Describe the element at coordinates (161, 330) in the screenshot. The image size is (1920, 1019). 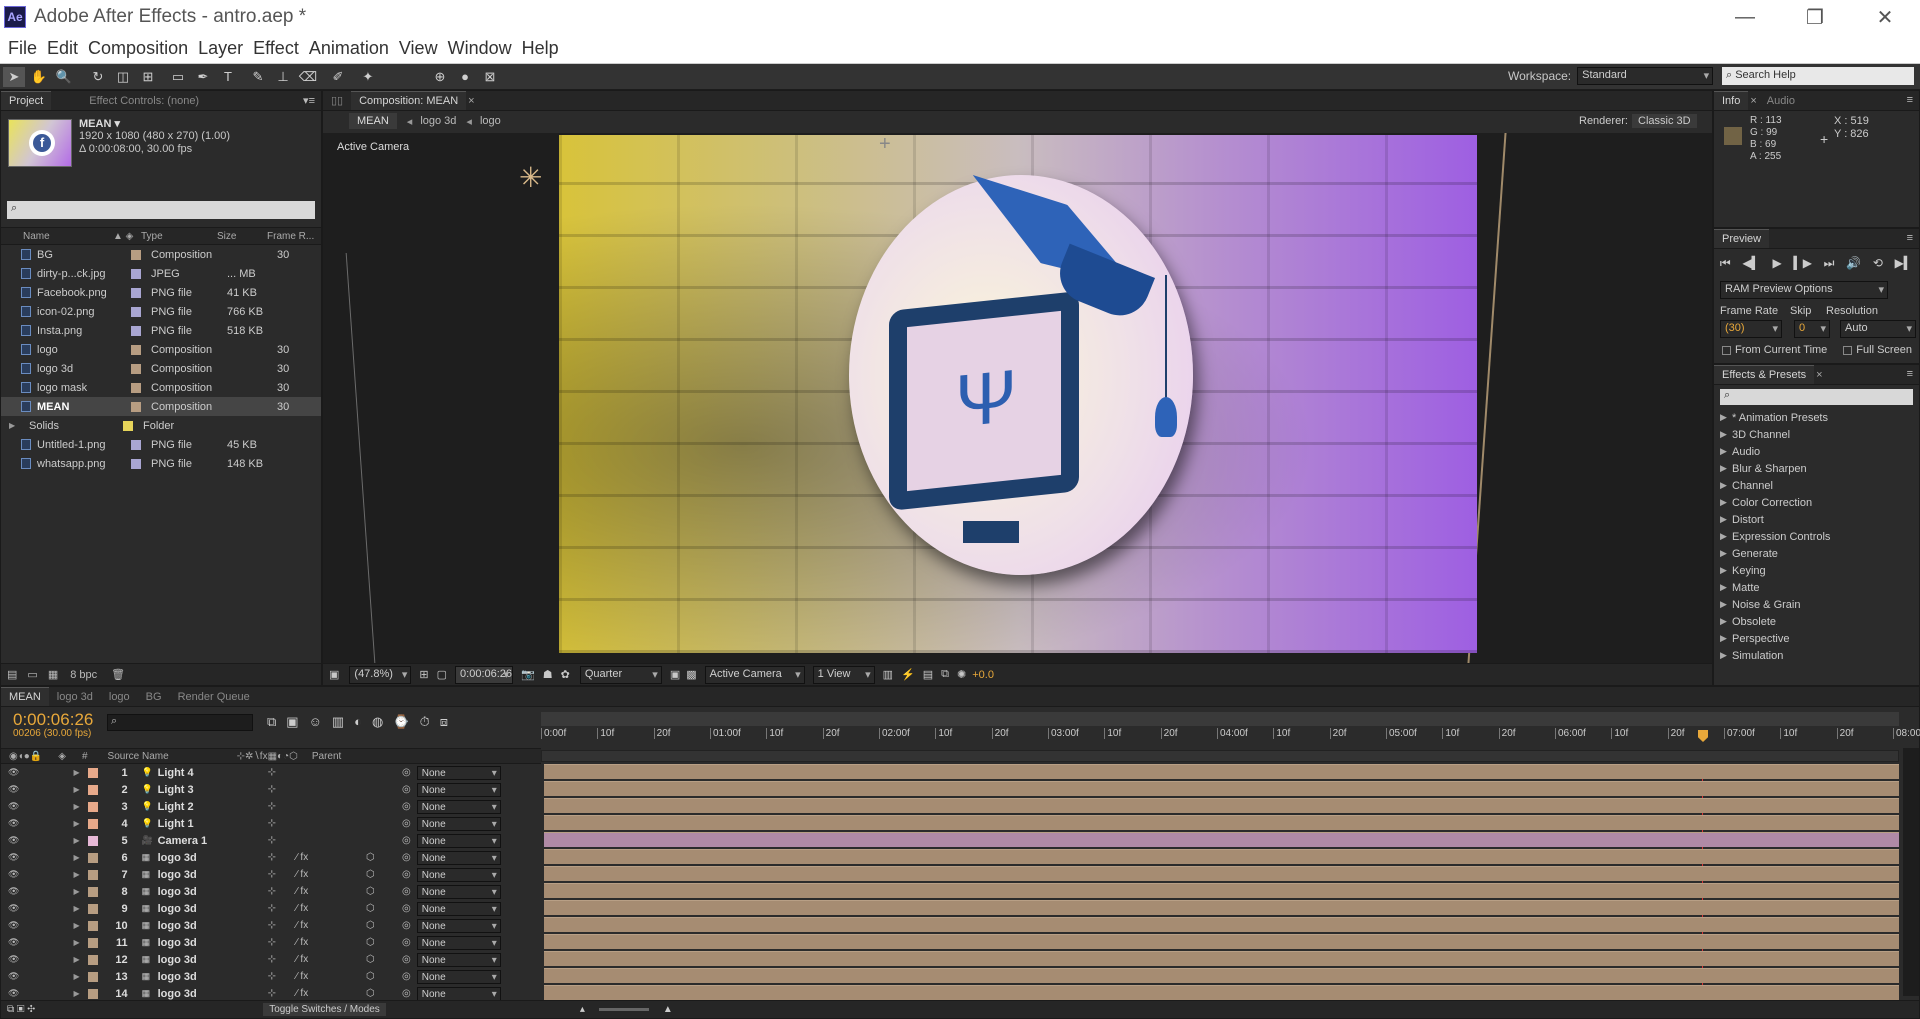
I see `project-item: Insta.png PNG file 518 KB` at that location.